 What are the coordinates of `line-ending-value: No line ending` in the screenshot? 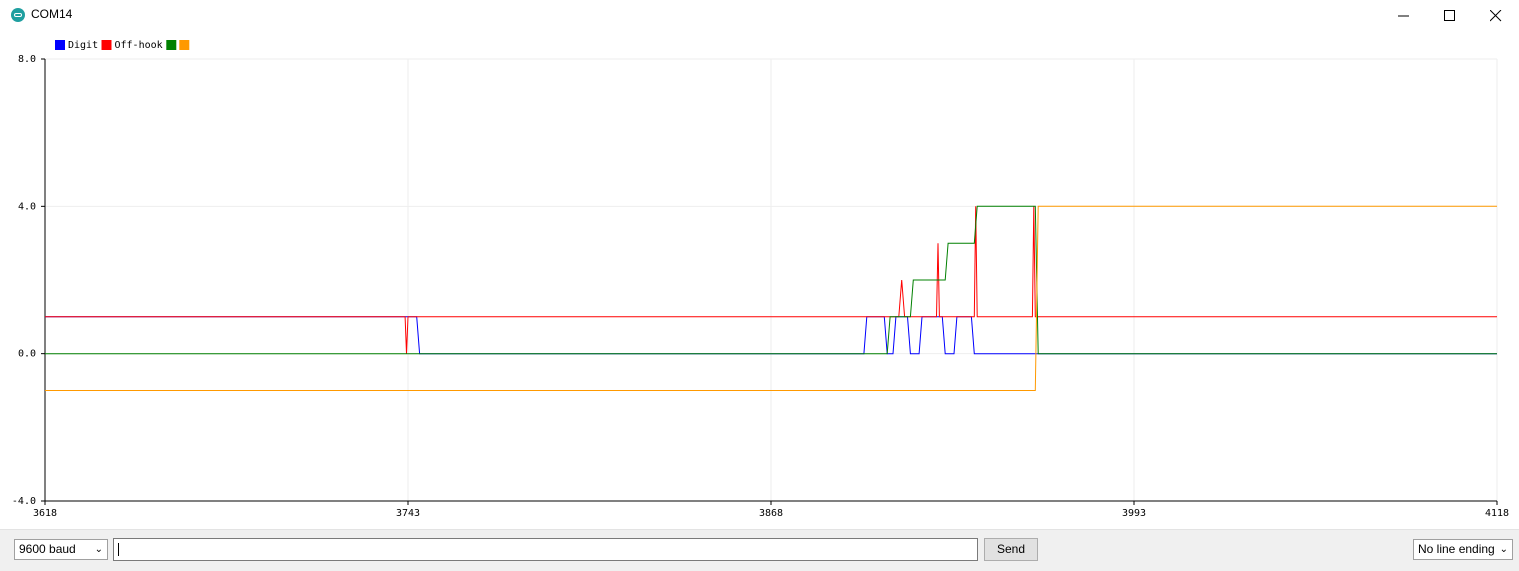 It's located at (1456, 549).